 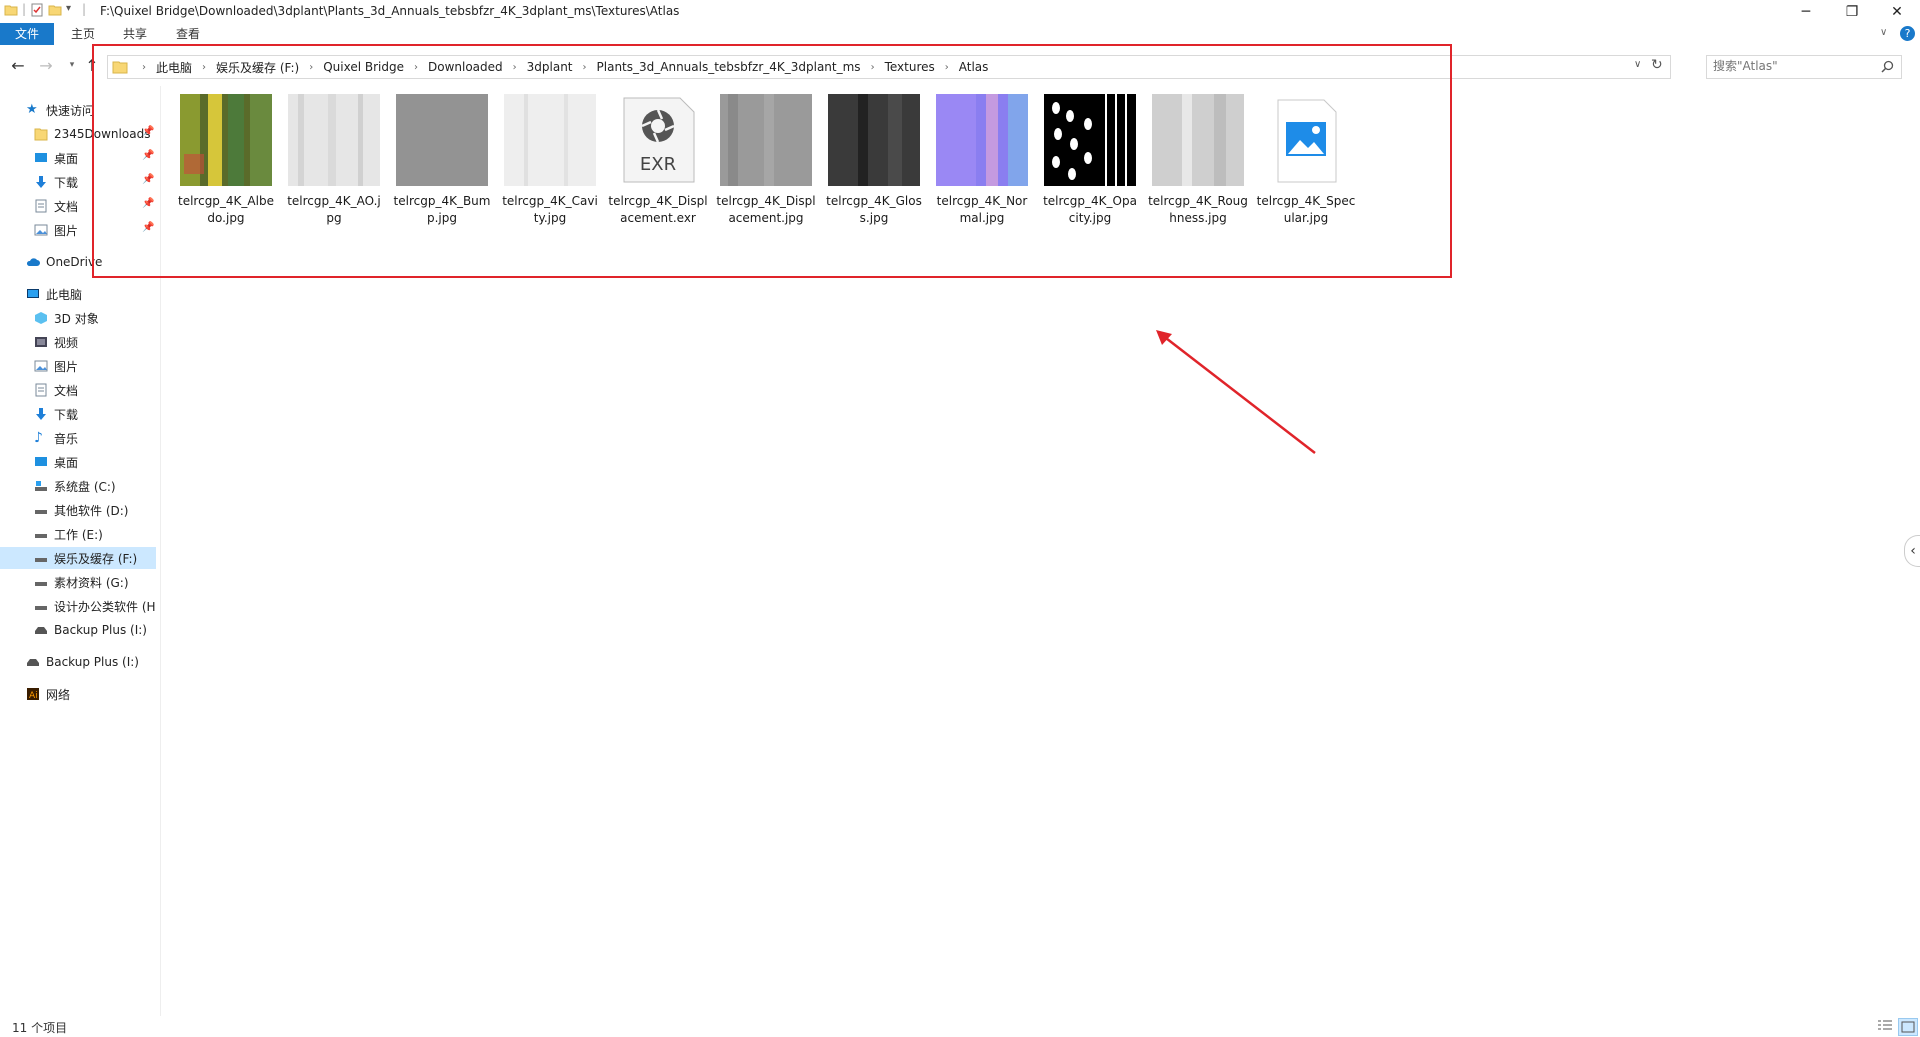 I want to click on sidebar-item-quick-access: ★ 快速访问, so click(x=60, y=110).